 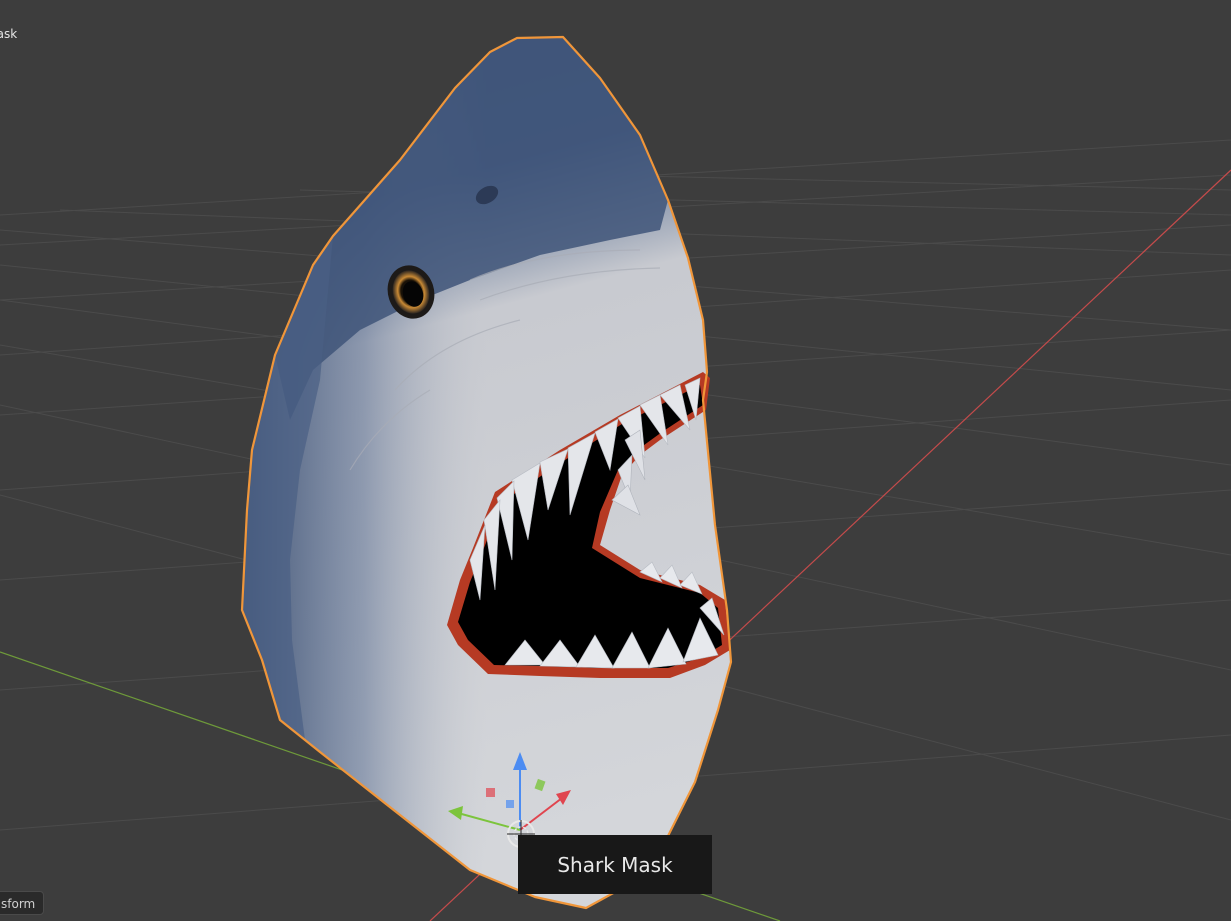 I want to click on adjust-last-operation-panel: sform, so click(x=22, y=903).